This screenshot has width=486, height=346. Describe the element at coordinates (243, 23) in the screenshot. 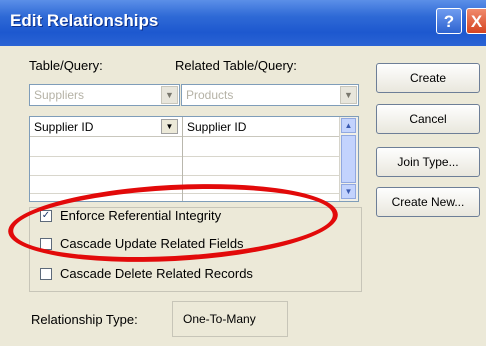

I see `title-bar: Edit Relationships ? X` at that location.